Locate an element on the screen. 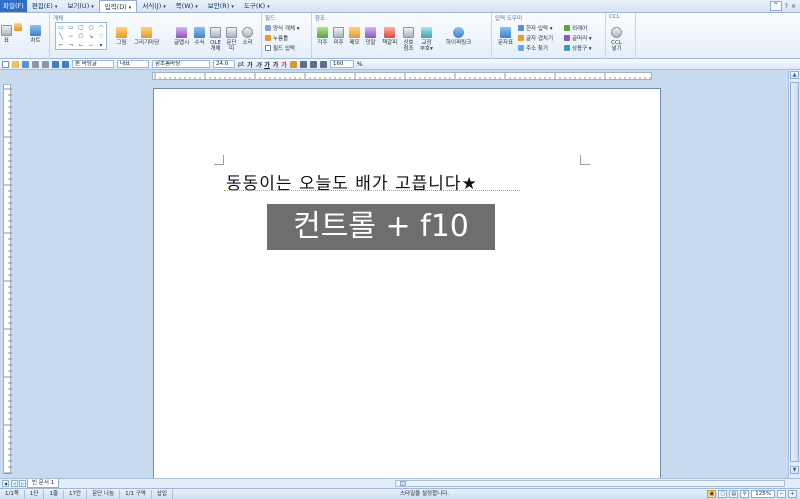 The height and width of the screenshot is (499, 800). cross-reference-button: 상호 참조 is located at coordinates (408, 39).